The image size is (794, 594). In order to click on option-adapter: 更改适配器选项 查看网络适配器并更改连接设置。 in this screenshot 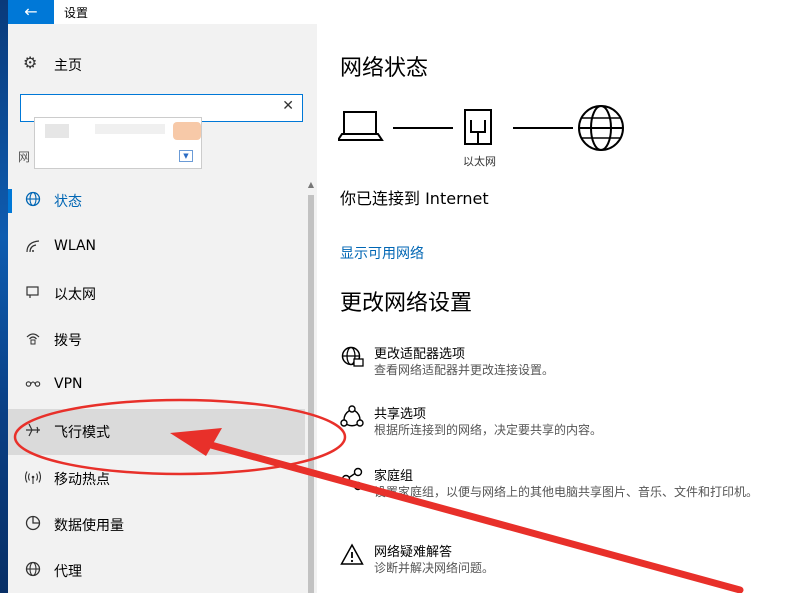, I will do `click(560, 368)`.